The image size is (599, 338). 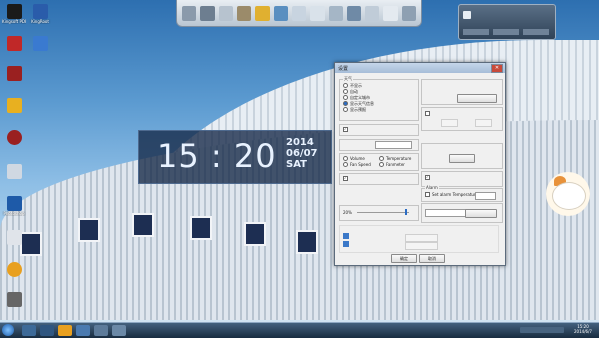 I want to click on option-temperature: Temperature, so click(x=395, y=158).